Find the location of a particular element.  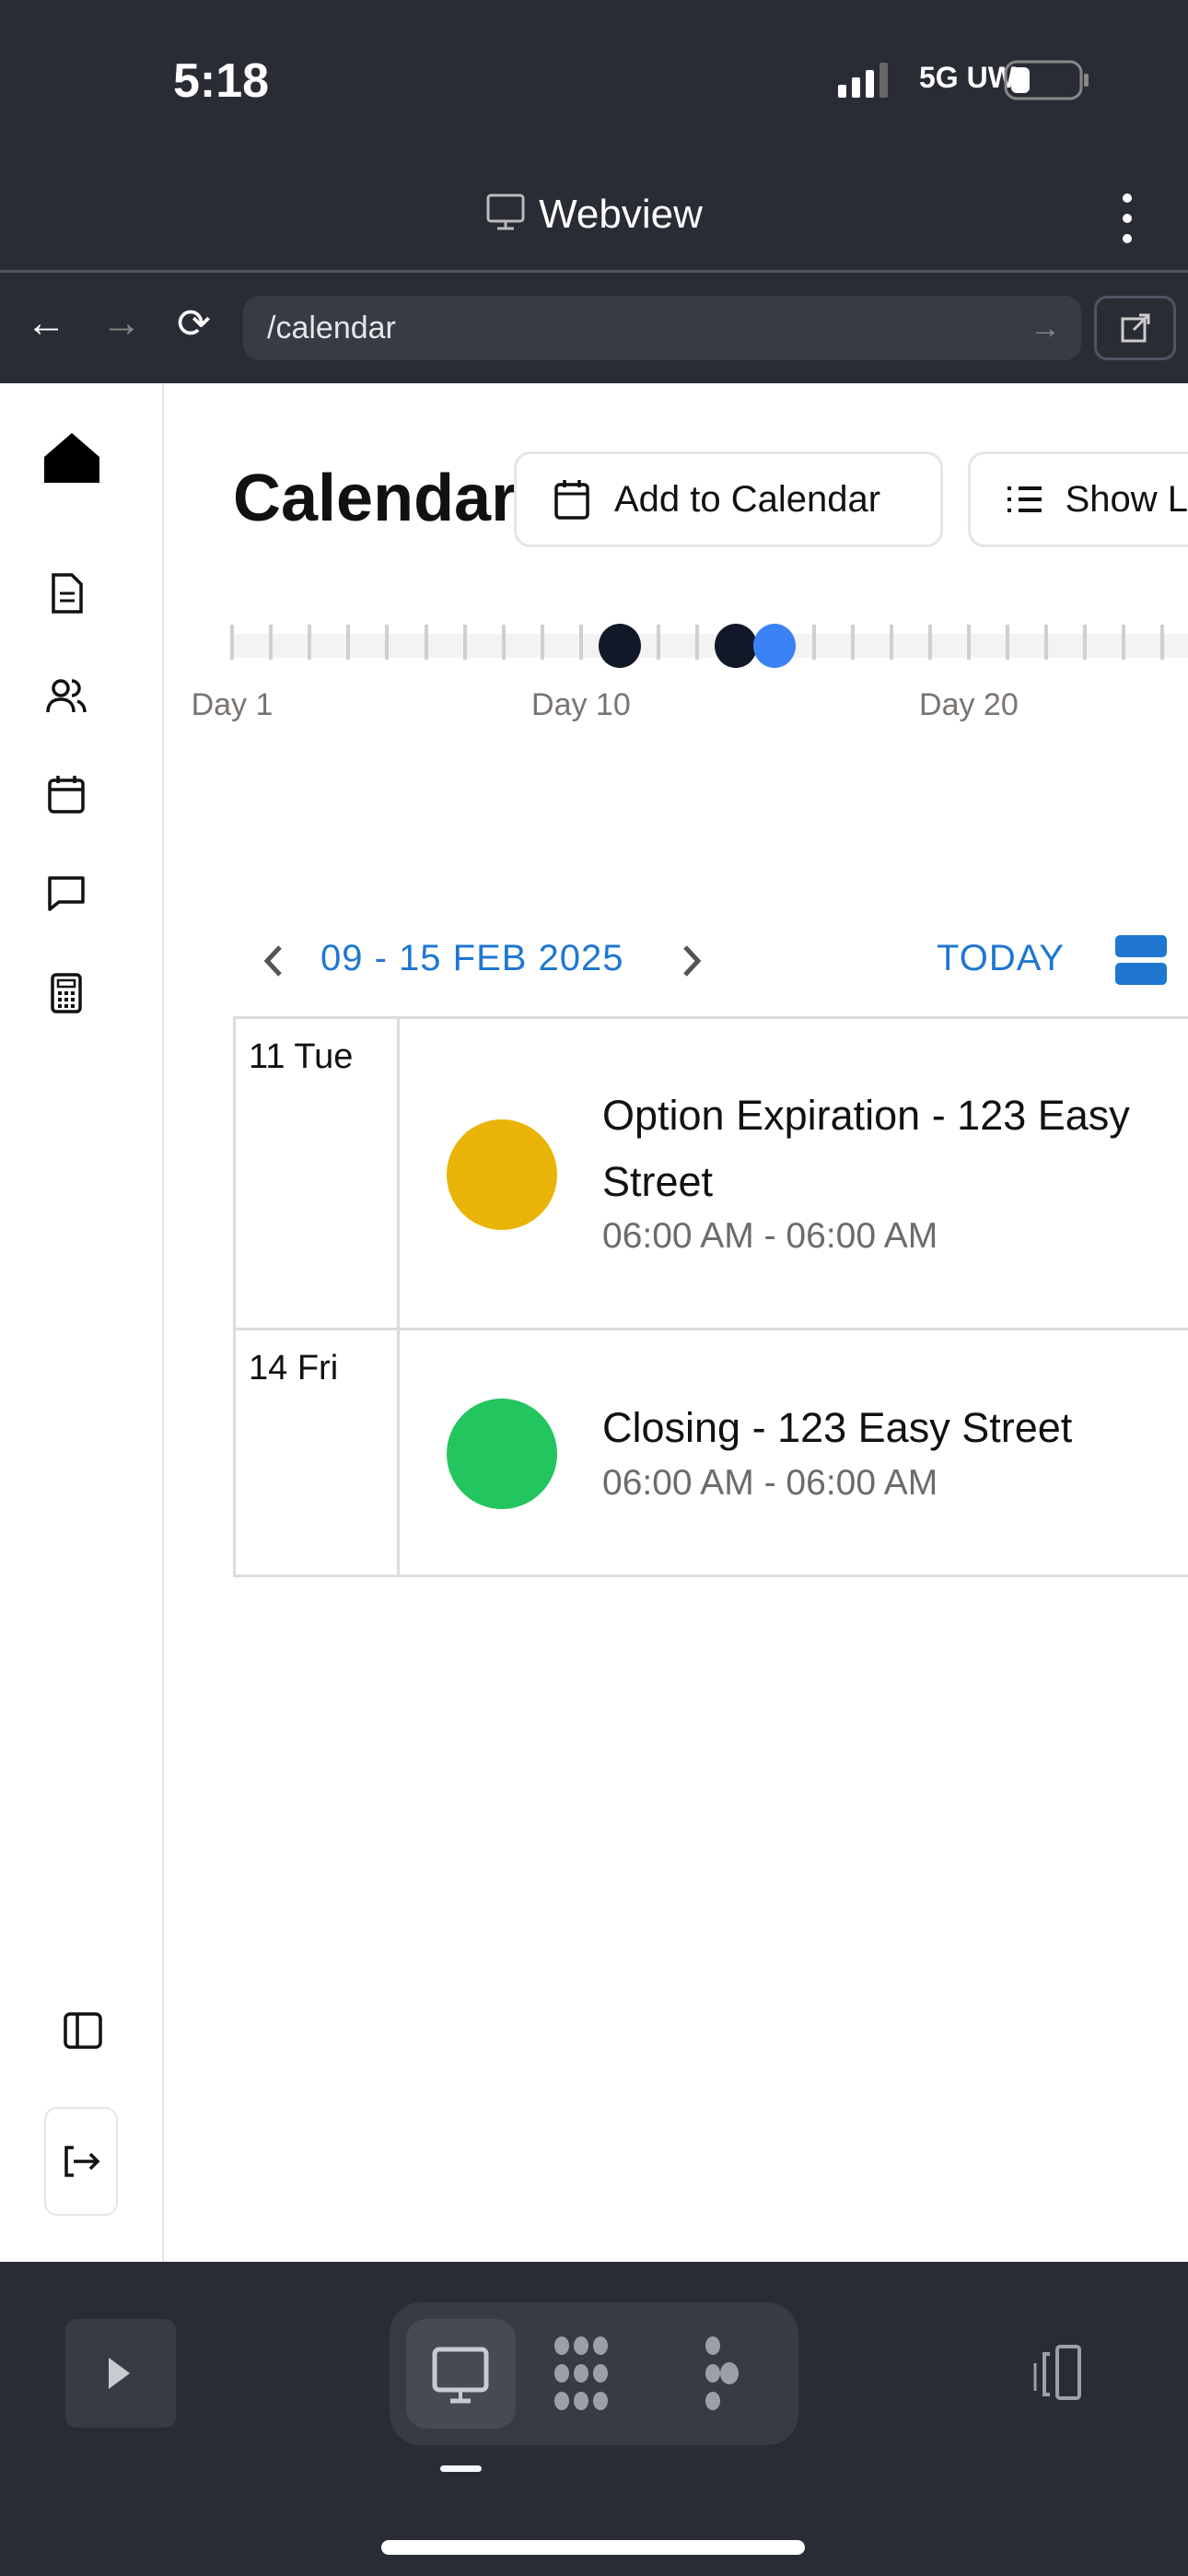

add-to-calendar-label: Add to Calendar is located at coordinates (747, 499).